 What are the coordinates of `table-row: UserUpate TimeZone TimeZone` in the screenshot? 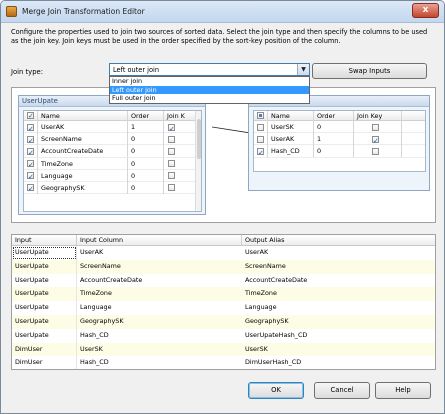 It's located at (223, 294).